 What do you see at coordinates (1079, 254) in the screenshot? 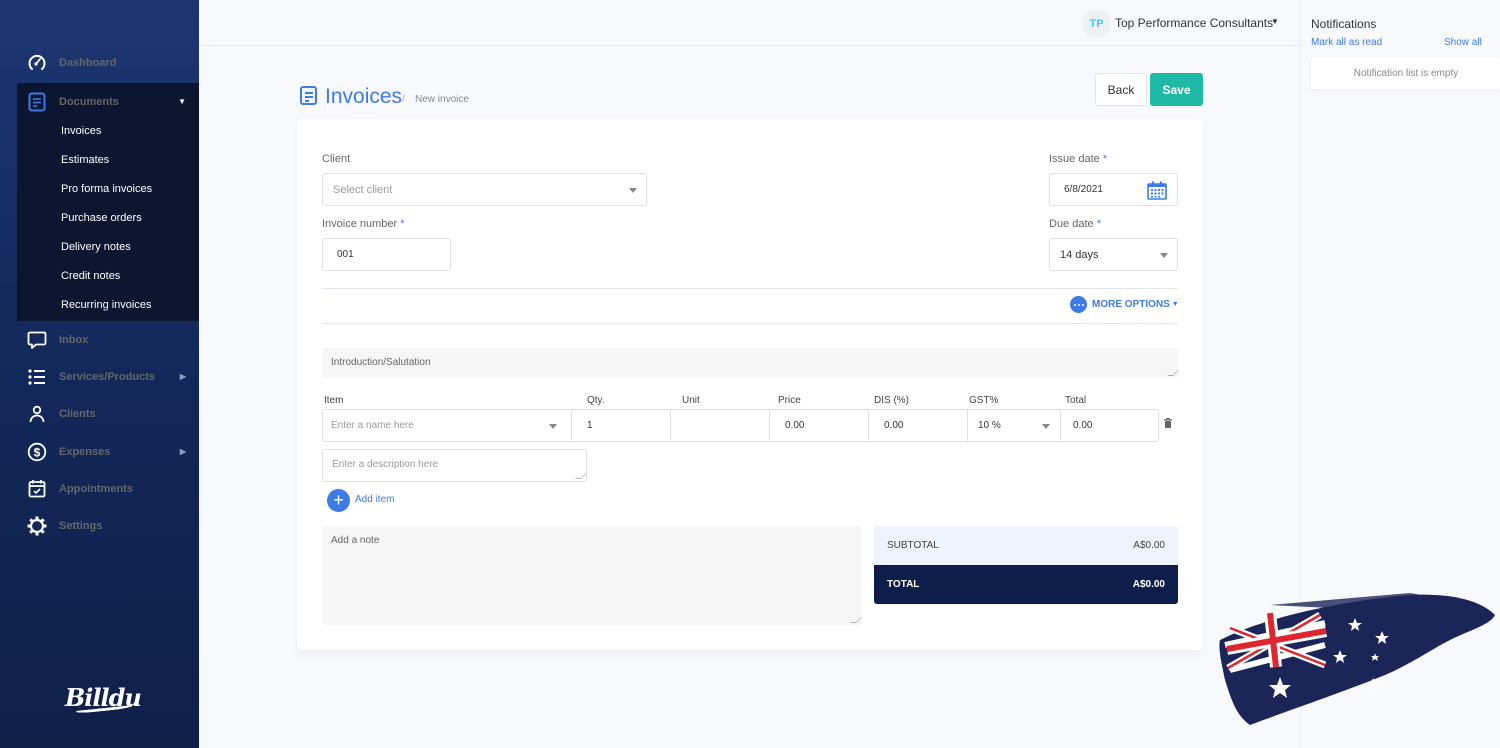
I see `due-date-value: 14 days` at bounding box center [1079, 254].